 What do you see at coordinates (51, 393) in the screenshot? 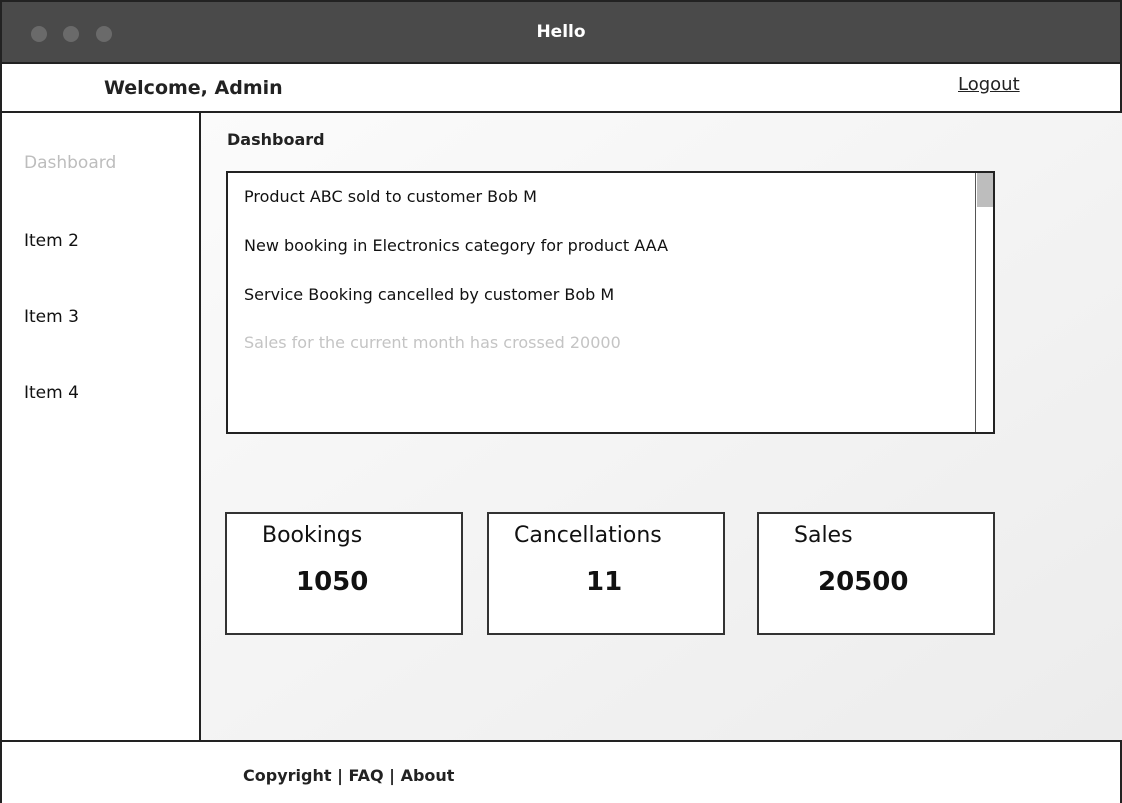
I see `sidebar-item-4: Item 4` at bounding box center [51, 393].